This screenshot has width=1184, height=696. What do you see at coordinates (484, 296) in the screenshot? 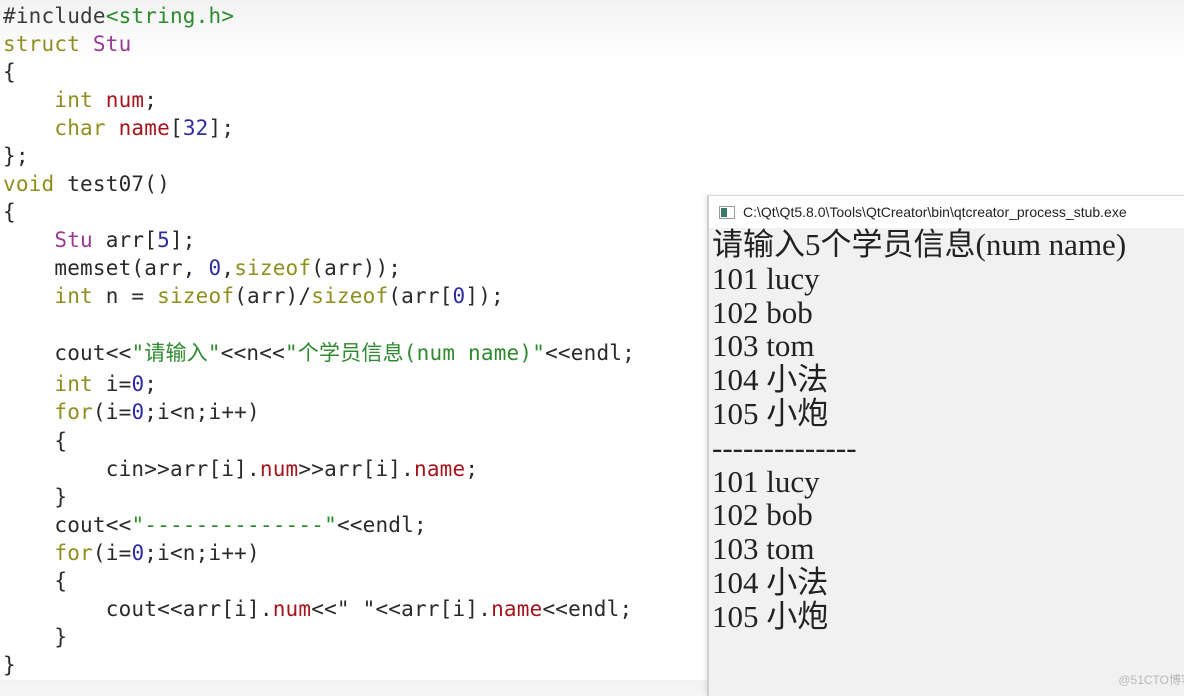
I see `code-token: ]);` at bounding box center [484, 296].